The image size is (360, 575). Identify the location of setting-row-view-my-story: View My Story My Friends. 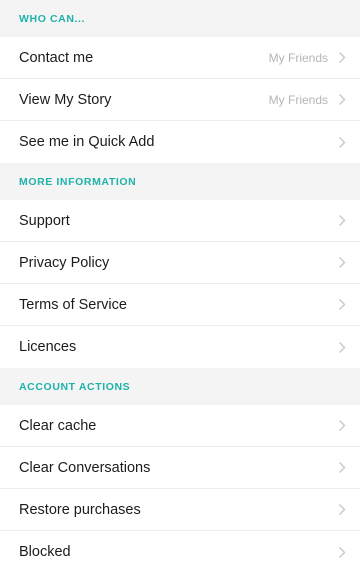
(180, 100).